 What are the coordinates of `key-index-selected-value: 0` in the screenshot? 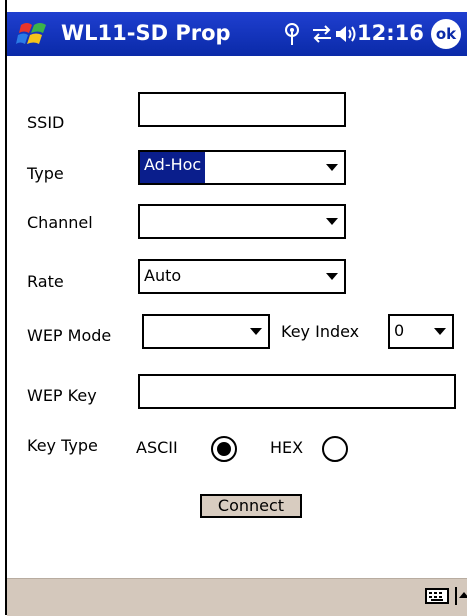 It's located at (399, 330).